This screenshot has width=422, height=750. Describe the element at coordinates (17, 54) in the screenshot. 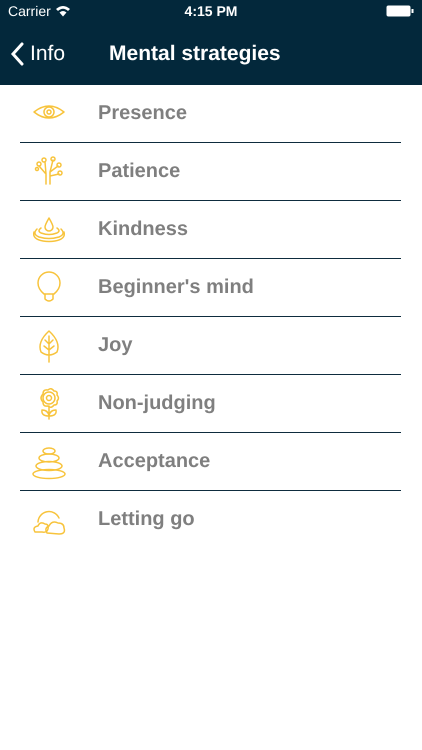

I see `chevron-left-icon` at that location.